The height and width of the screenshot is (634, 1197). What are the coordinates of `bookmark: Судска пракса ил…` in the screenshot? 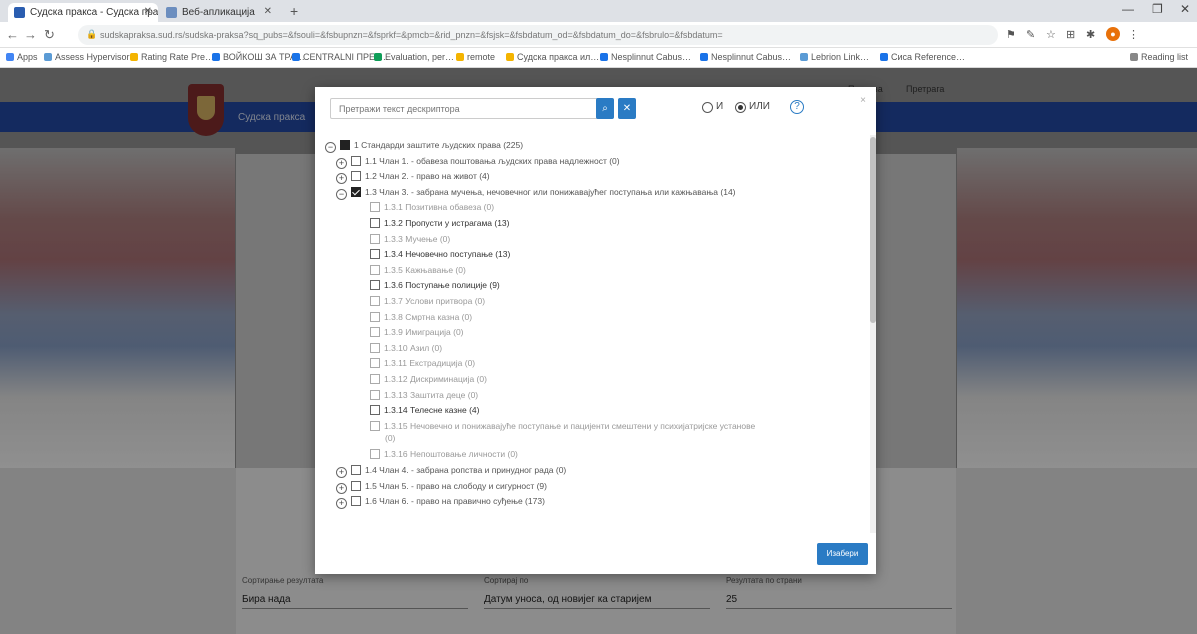 It's located at (552, 57).